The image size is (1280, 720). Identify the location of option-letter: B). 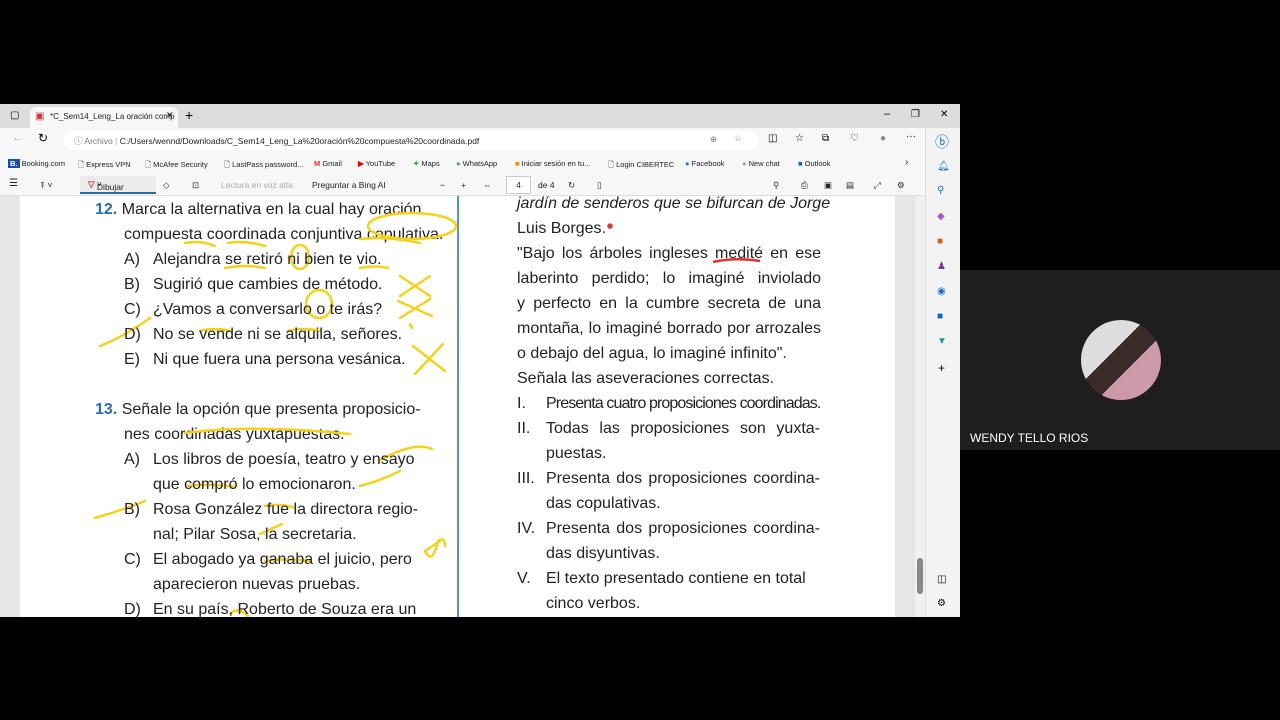
(132, 509).